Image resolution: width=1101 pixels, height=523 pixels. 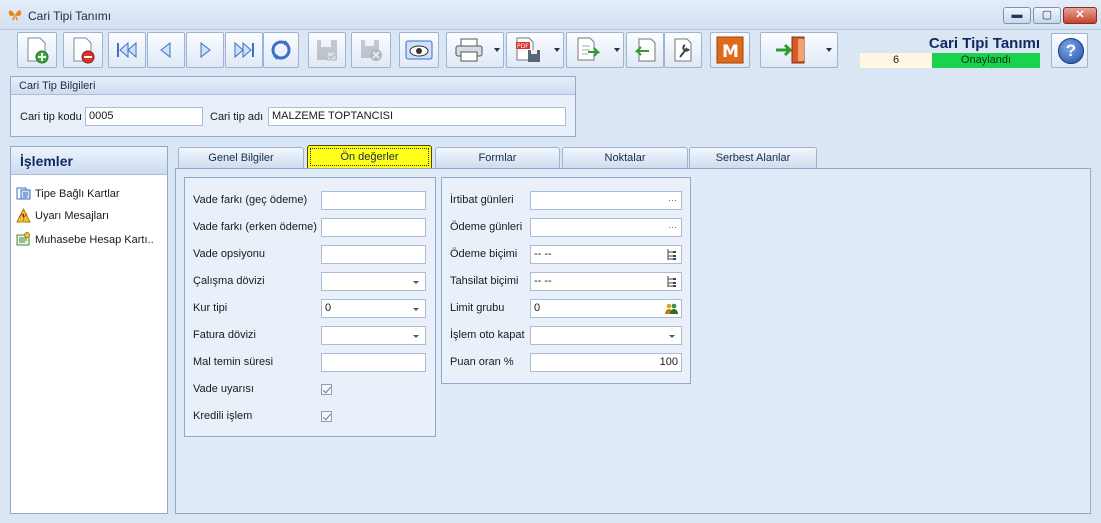 What do you see at coordinates (984, 43) in the screenshot?
I see `form-header-title: Cari Tipi Tanımı` at bounding box center [984, 43].